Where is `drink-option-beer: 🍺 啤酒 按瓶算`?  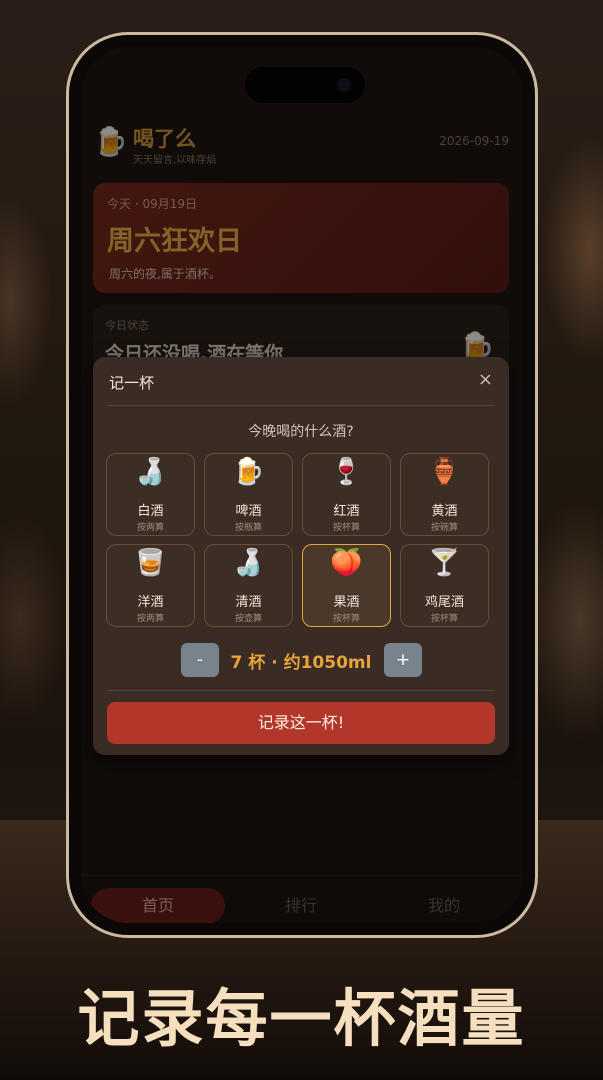 drink-option-beer: 🍺 啤酒 按瓶算 is located at coordinates (248, 494).